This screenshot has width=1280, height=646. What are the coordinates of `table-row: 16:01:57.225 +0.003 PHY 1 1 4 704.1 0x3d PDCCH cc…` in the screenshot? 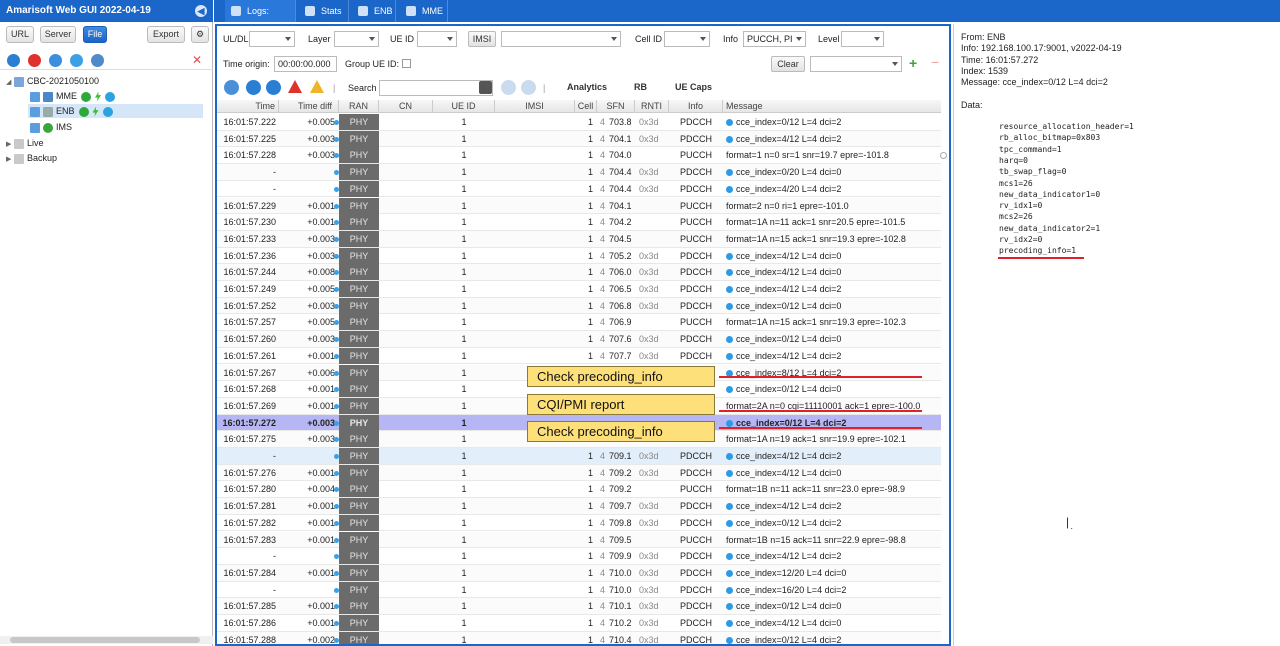 It's located at (579, 139).